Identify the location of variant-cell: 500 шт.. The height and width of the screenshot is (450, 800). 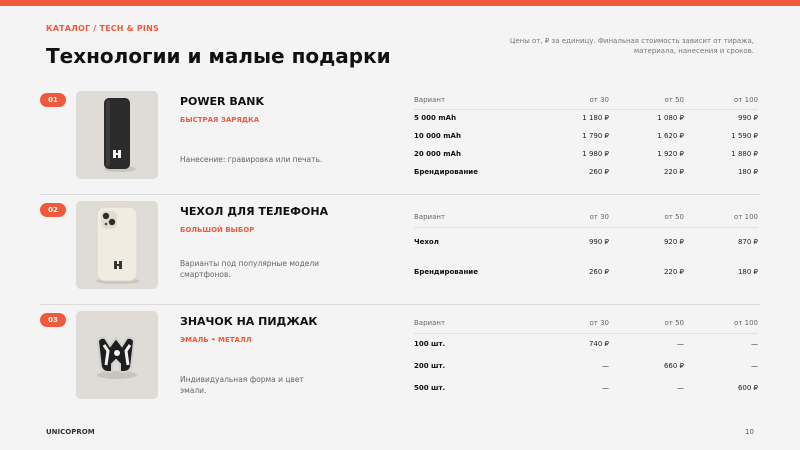
(430, 388).